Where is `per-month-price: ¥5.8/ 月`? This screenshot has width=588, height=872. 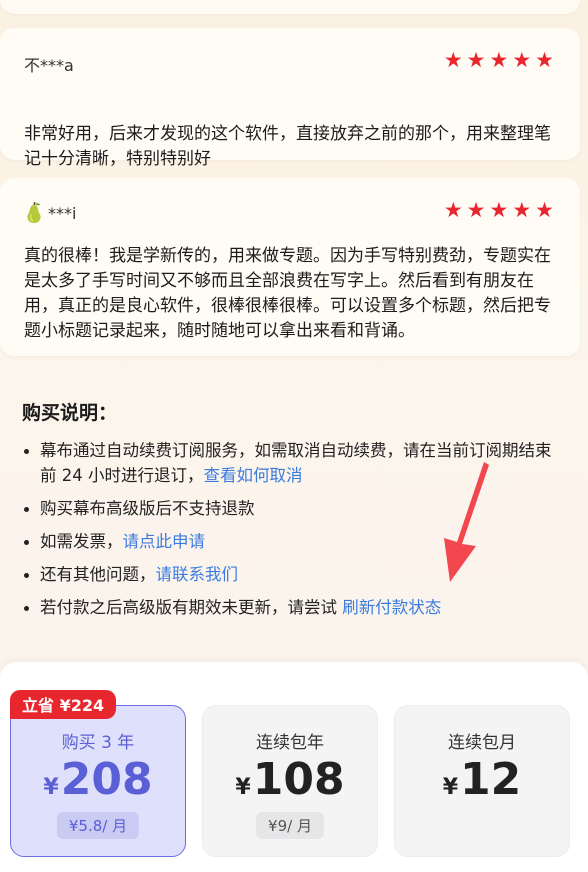
per-month-price: ¥5.8/ 月 is located at coordinates (98, 825).